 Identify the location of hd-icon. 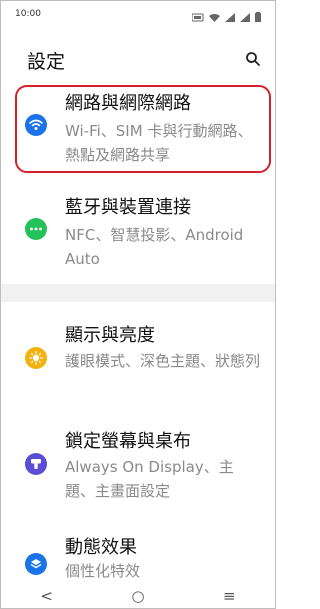
(197, 16).